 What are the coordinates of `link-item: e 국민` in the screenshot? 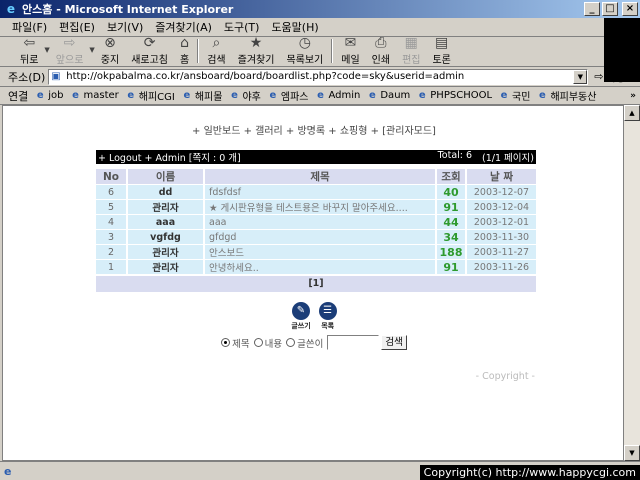 It's located at (514, 96).